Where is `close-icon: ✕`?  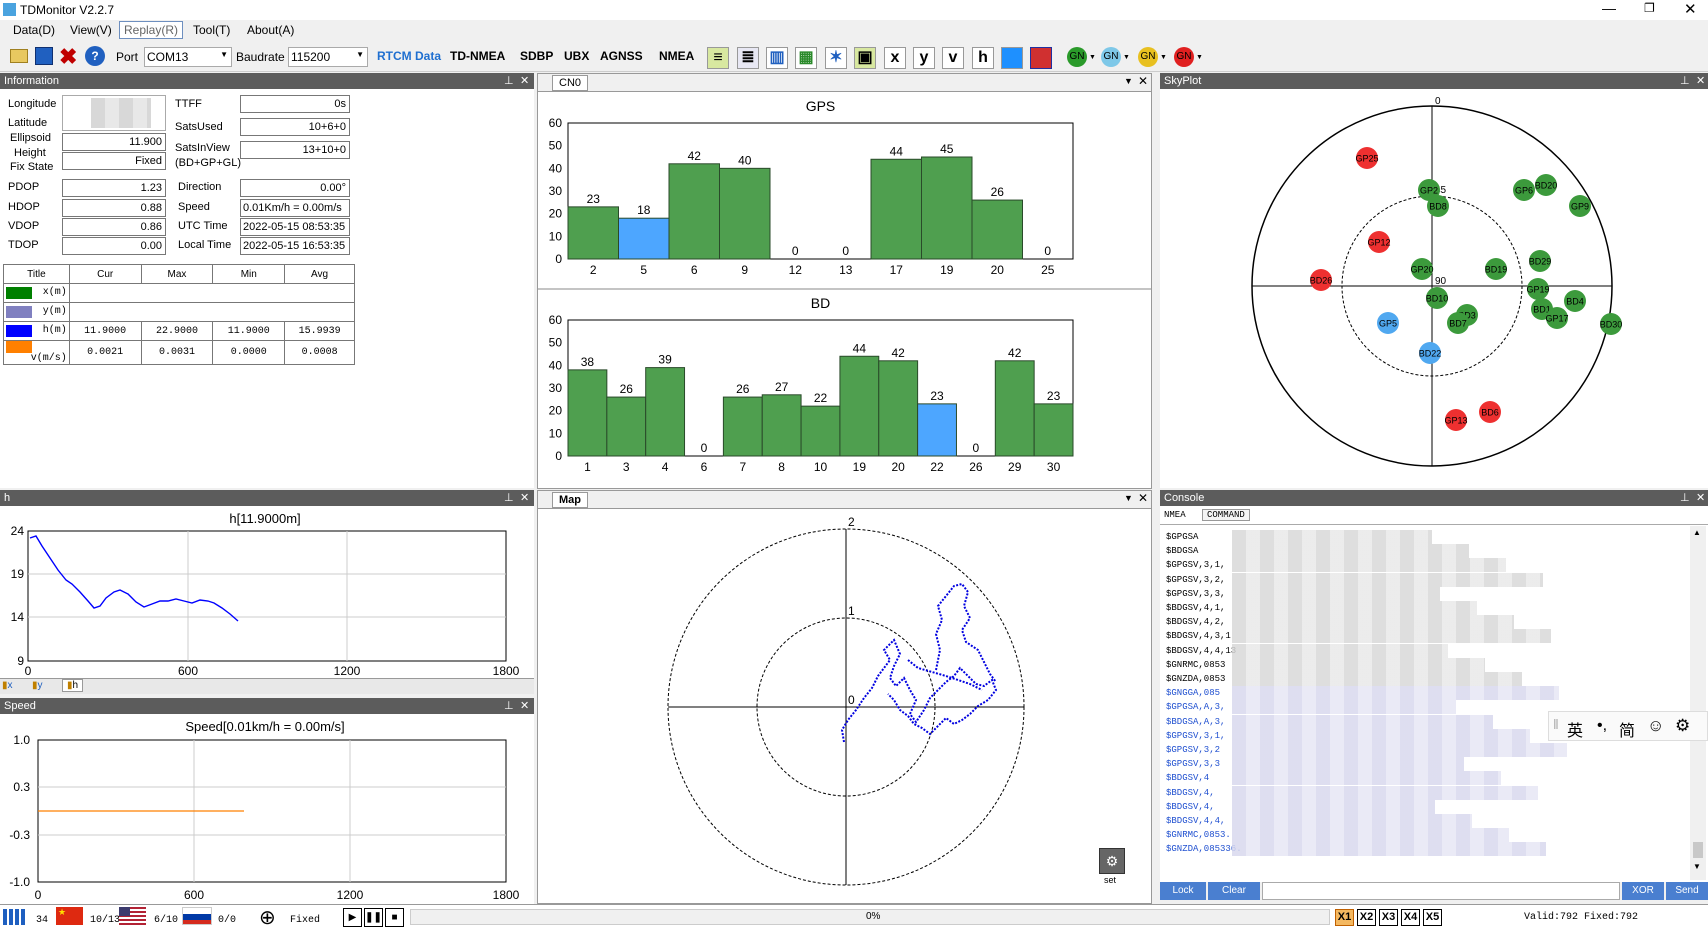
close-icon: ✕ is located at coordinates (1690, 9).